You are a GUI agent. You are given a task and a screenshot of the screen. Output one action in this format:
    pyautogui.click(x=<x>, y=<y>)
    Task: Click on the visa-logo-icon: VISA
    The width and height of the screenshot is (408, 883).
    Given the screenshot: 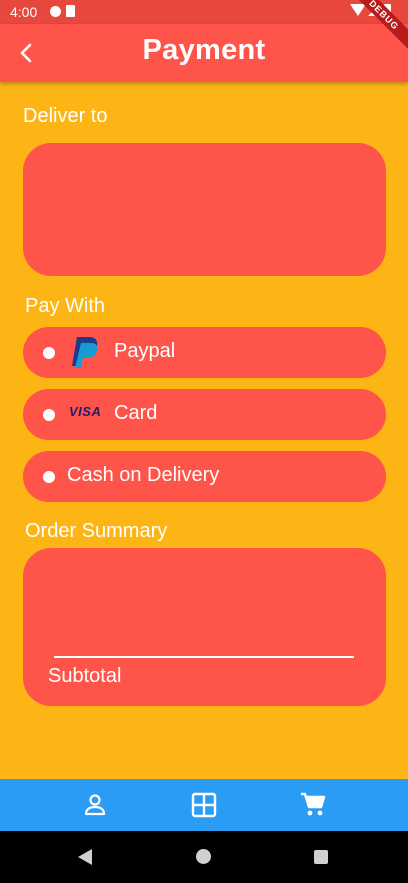 What is the action you would take?
    pyautogui.click(x=85, y=411)
    